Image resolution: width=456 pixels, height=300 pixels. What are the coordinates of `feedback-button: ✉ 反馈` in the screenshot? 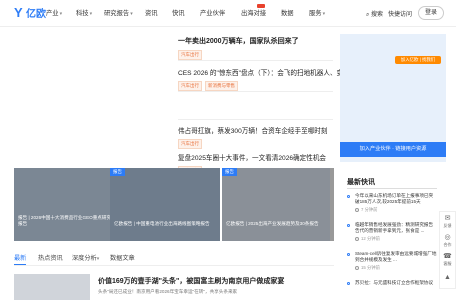 It's located at (447, 222).